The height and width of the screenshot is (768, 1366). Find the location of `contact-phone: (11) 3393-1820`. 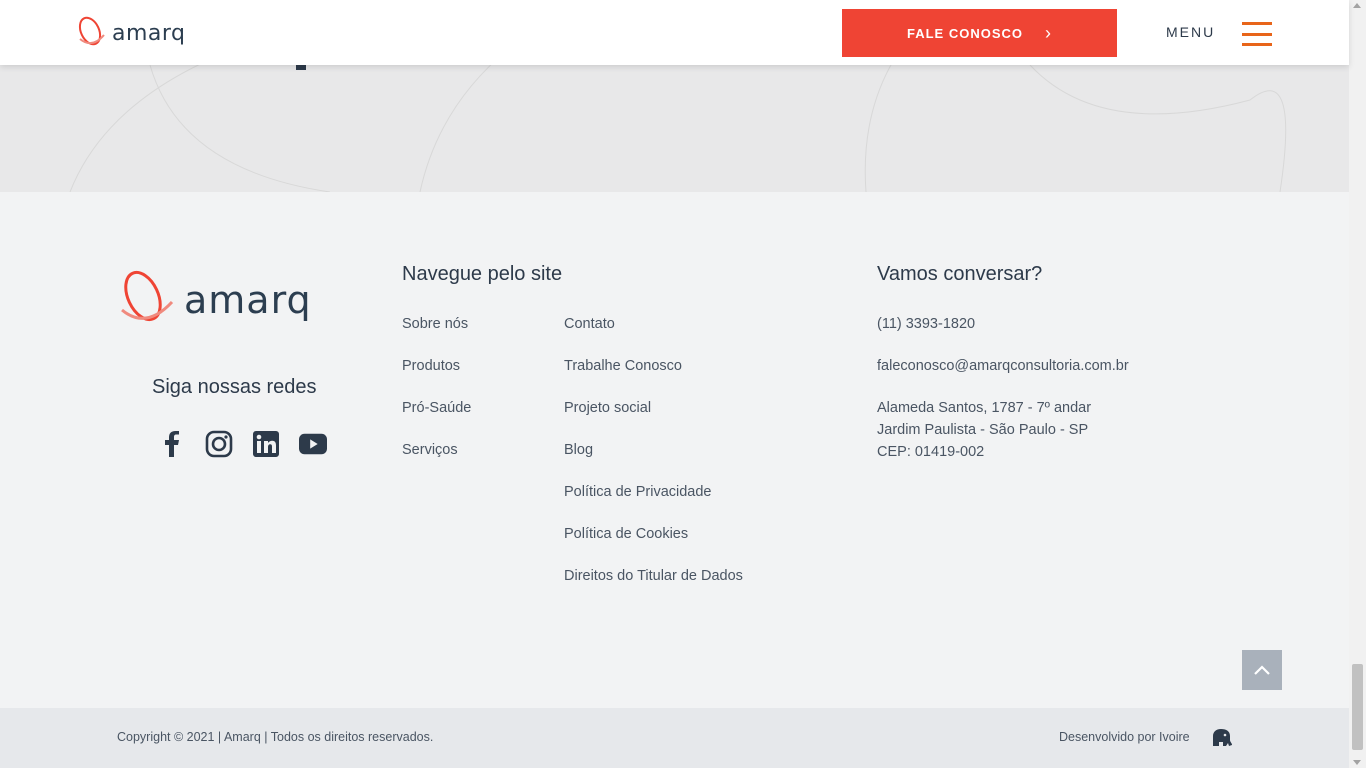

contact-phone: (11) 3393-1820 is located at coordinates (1003, 324).